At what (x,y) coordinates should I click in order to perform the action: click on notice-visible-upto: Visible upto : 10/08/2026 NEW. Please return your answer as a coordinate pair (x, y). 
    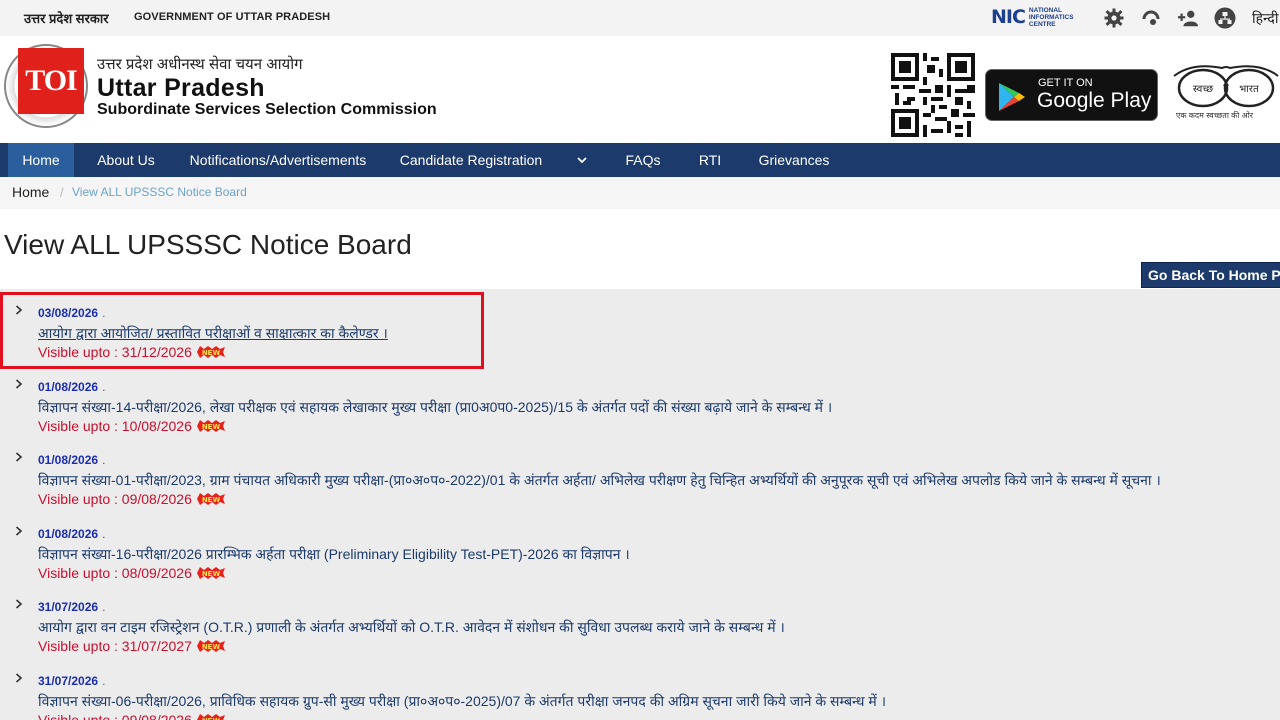
    Looking at the image, I should click on (131, 426).